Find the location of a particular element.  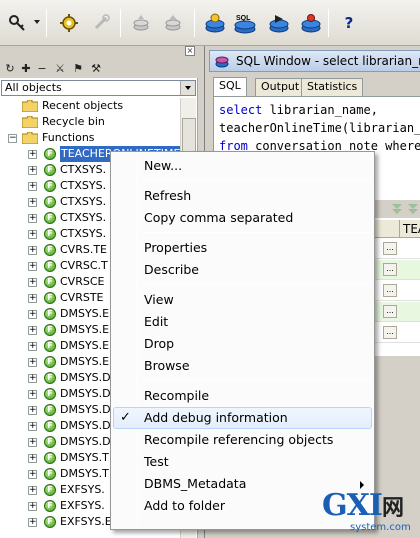

add-icon: ✚ is located at coordinates (26, 68).